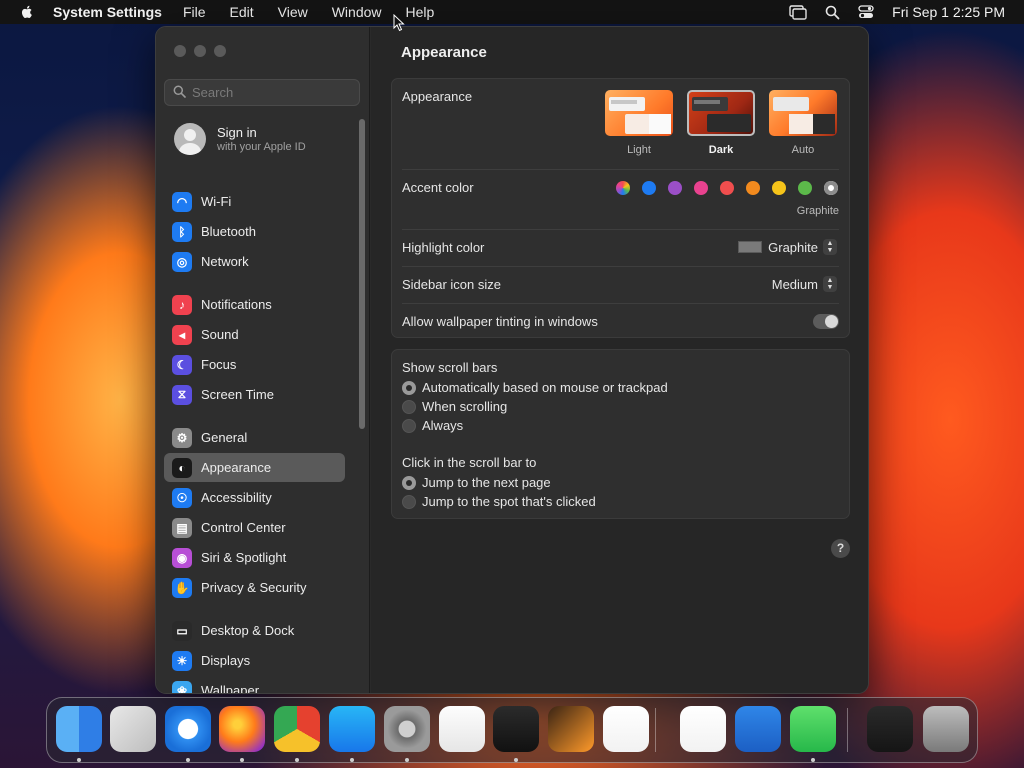 This screenshot has height=768, width=1024. I want to click on signin-title: Sign in, so click(237, 132).